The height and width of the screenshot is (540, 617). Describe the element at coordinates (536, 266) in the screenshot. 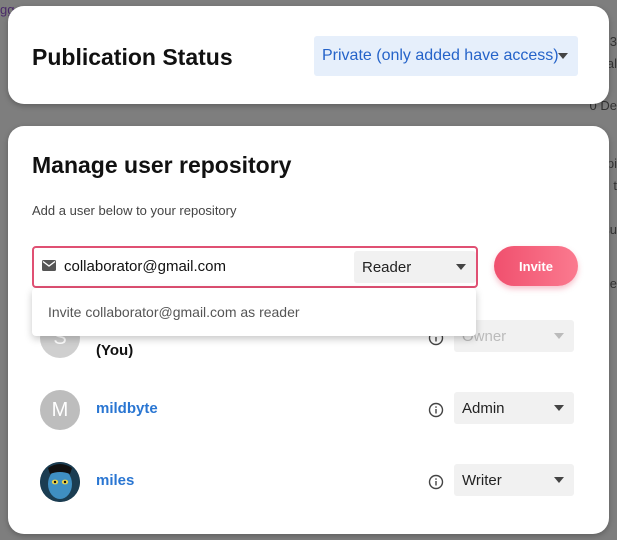

I see `invite-button: Invite` at that location.